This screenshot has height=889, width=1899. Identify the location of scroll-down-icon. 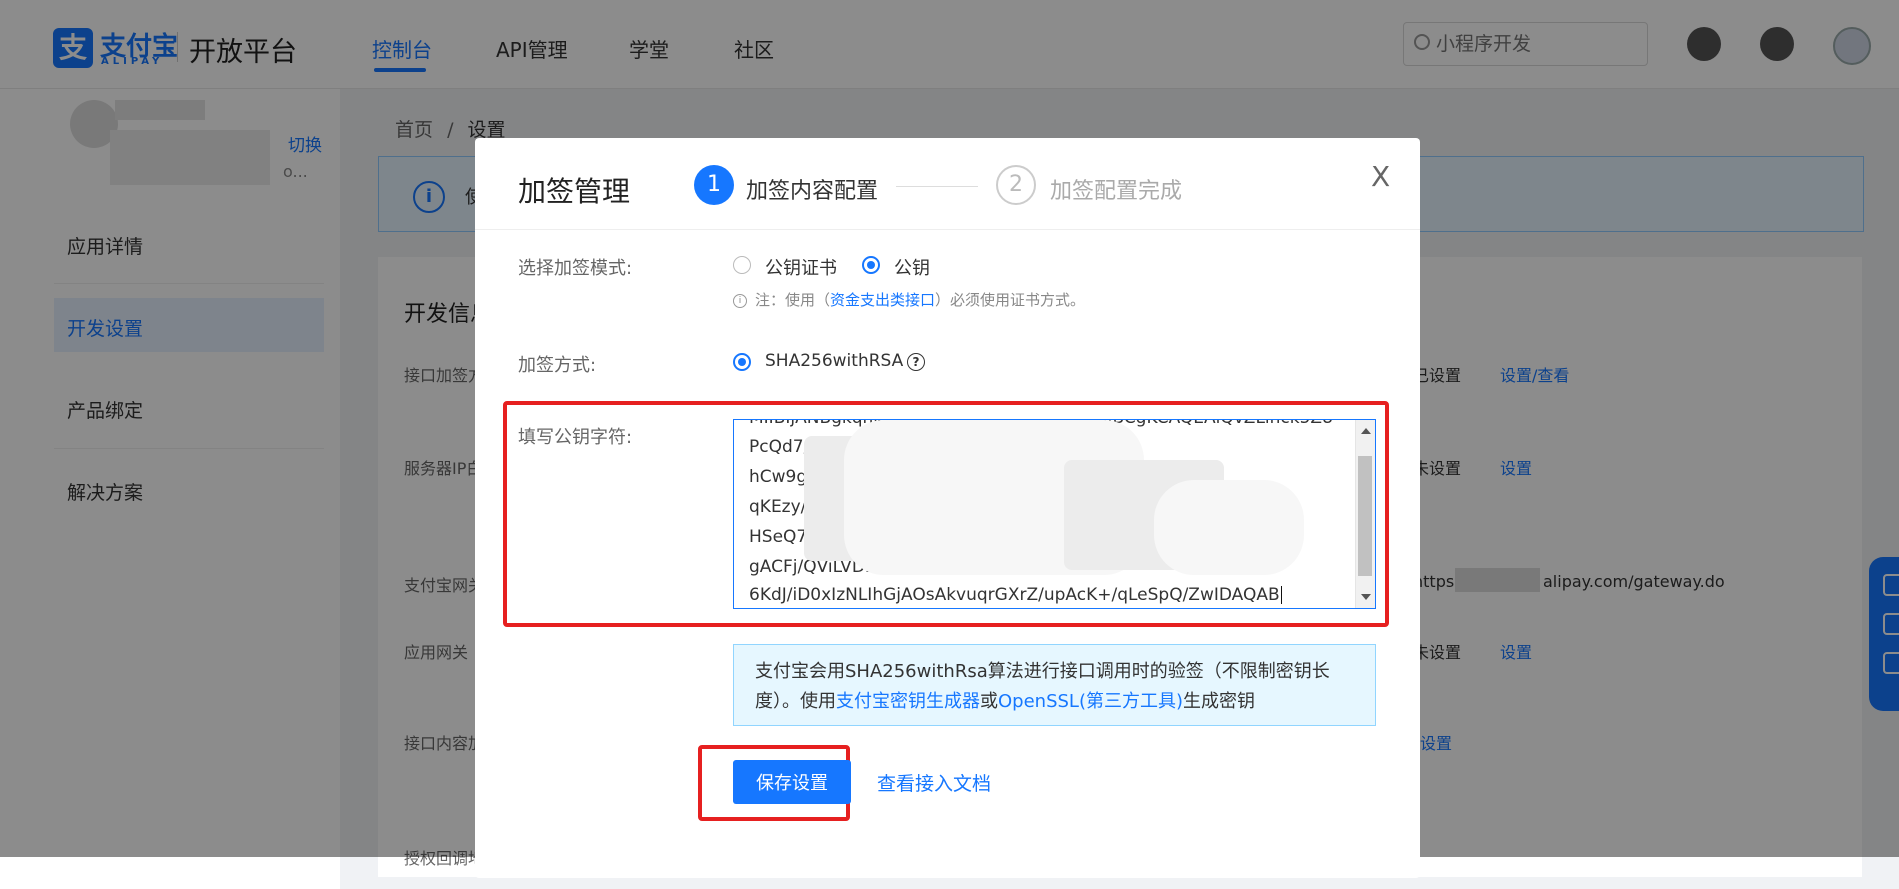
(1366, 597).